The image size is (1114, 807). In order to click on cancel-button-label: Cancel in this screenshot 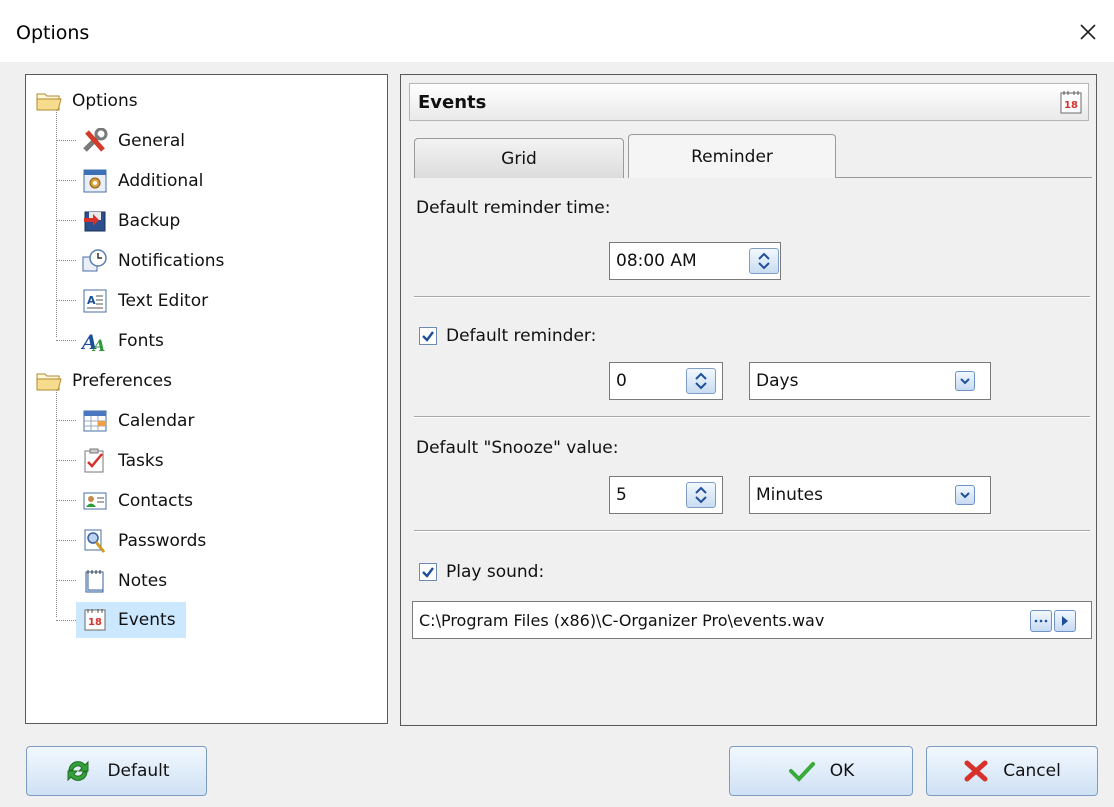, I will do `click(1032, 771)`.